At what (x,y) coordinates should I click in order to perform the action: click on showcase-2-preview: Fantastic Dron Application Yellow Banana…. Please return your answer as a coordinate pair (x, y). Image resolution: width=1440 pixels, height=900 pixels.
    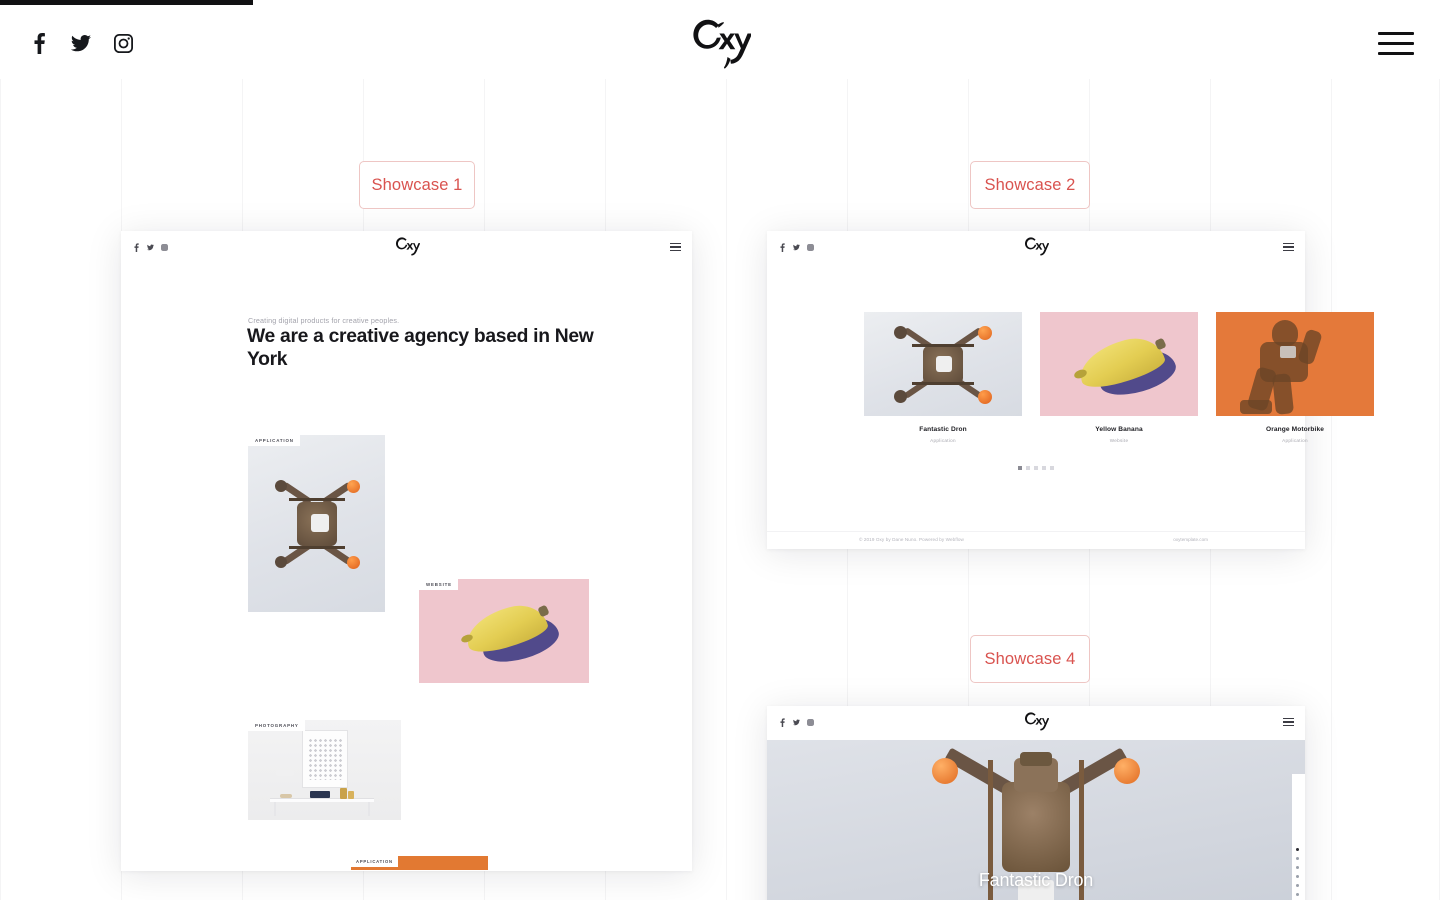
    Looking at the image, I should click on (1070, 390).